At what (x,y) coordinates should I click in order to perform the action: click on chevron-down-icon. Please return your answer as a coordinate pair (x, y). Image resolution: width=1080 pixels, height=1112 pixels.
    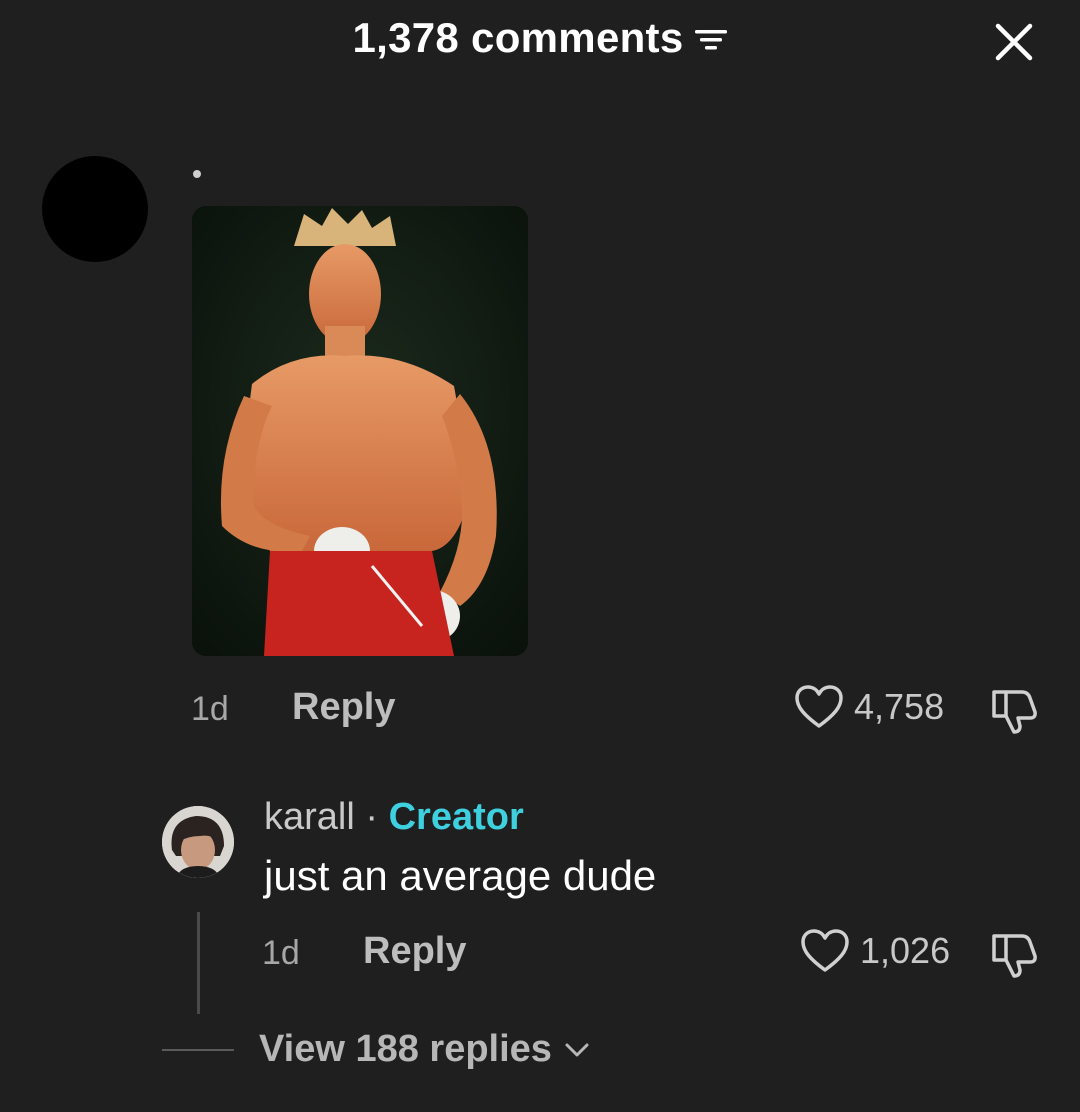
    Looking at the image, I should click on (577, 1049).